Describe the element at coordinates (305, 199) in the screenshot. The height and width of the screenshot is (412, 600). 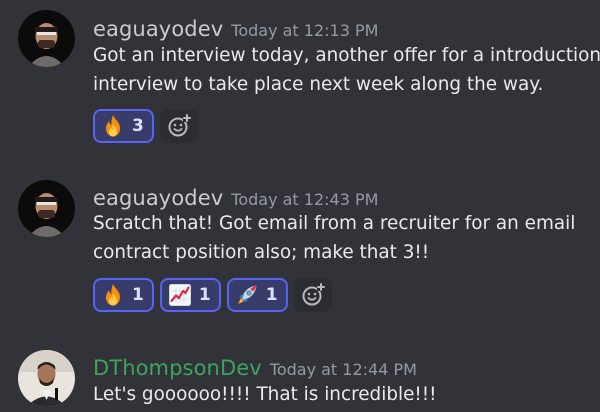
I see `timestamp: Today at 12:43 PM` at that location.